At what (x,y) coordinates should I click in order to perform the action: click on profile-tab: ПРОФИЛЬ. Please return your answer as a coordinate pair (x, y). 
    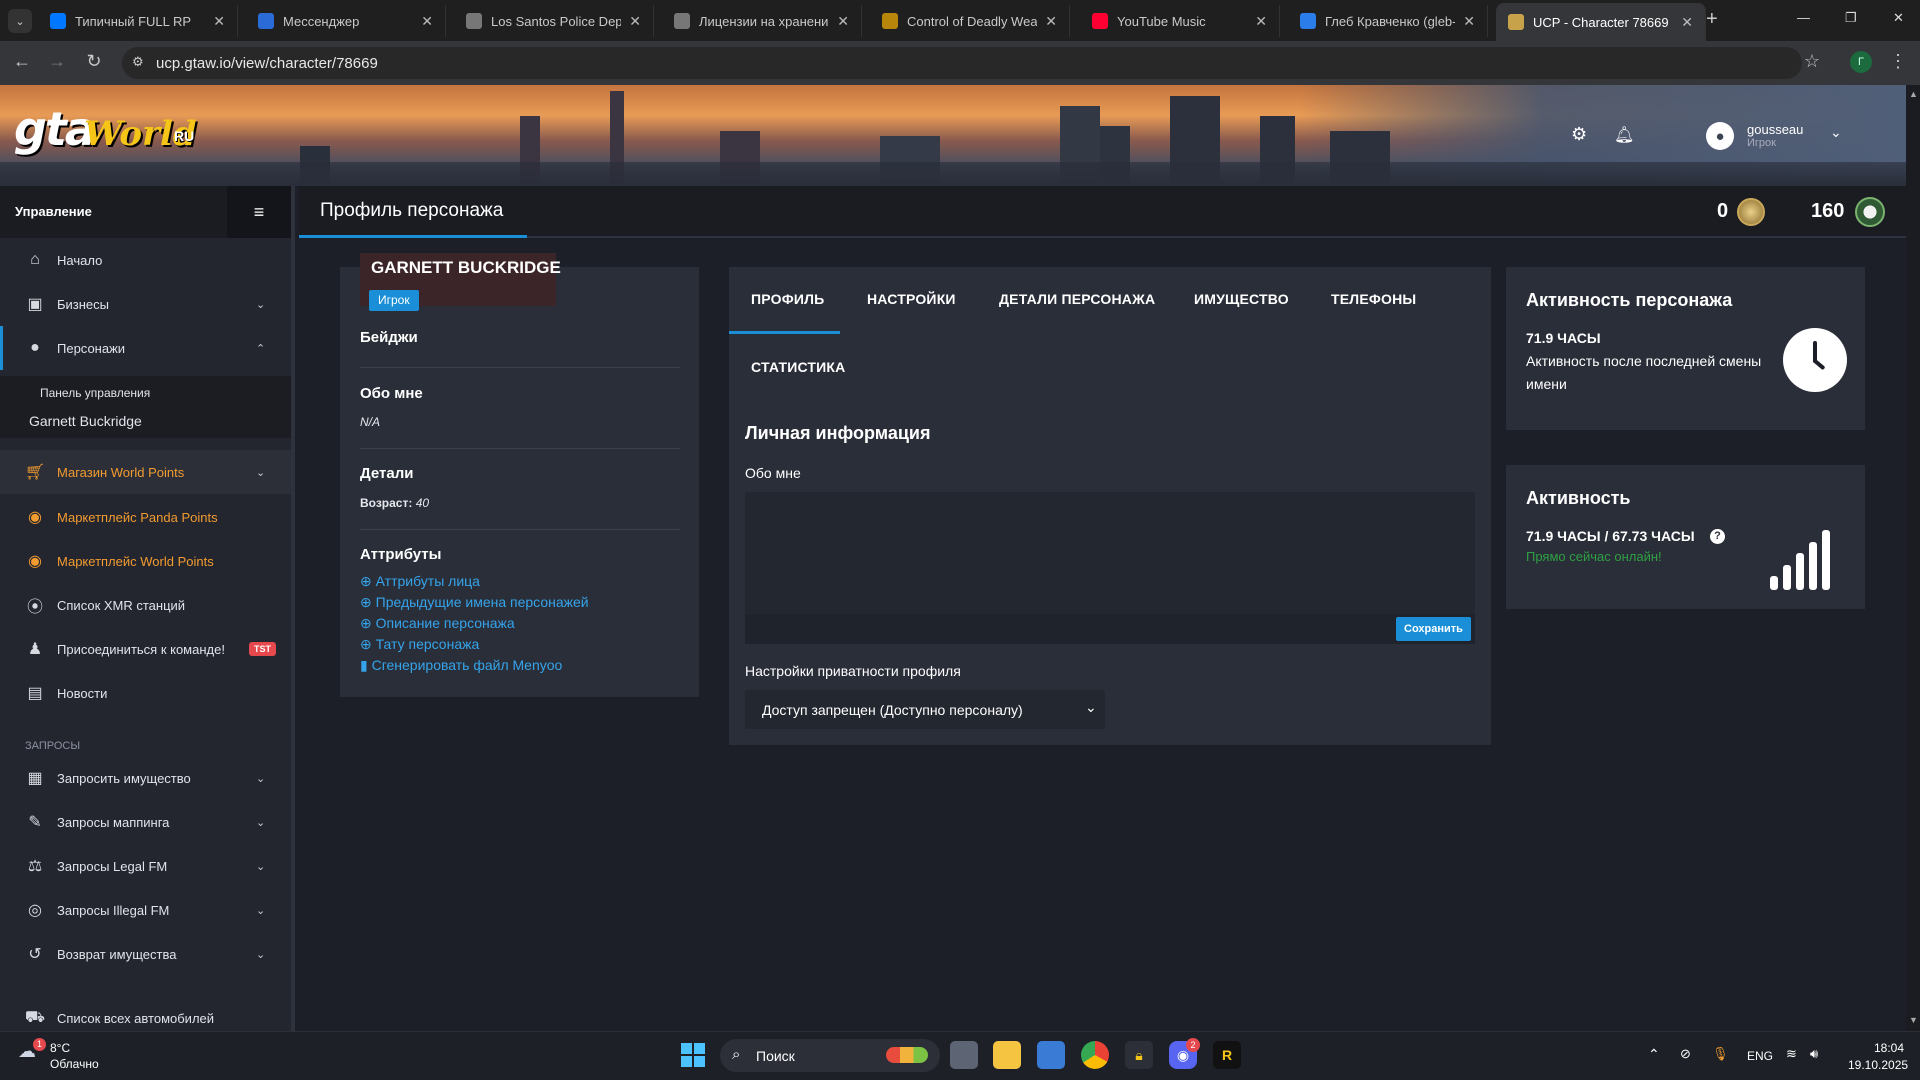
    Looking at the image, I should click on (787, 299).